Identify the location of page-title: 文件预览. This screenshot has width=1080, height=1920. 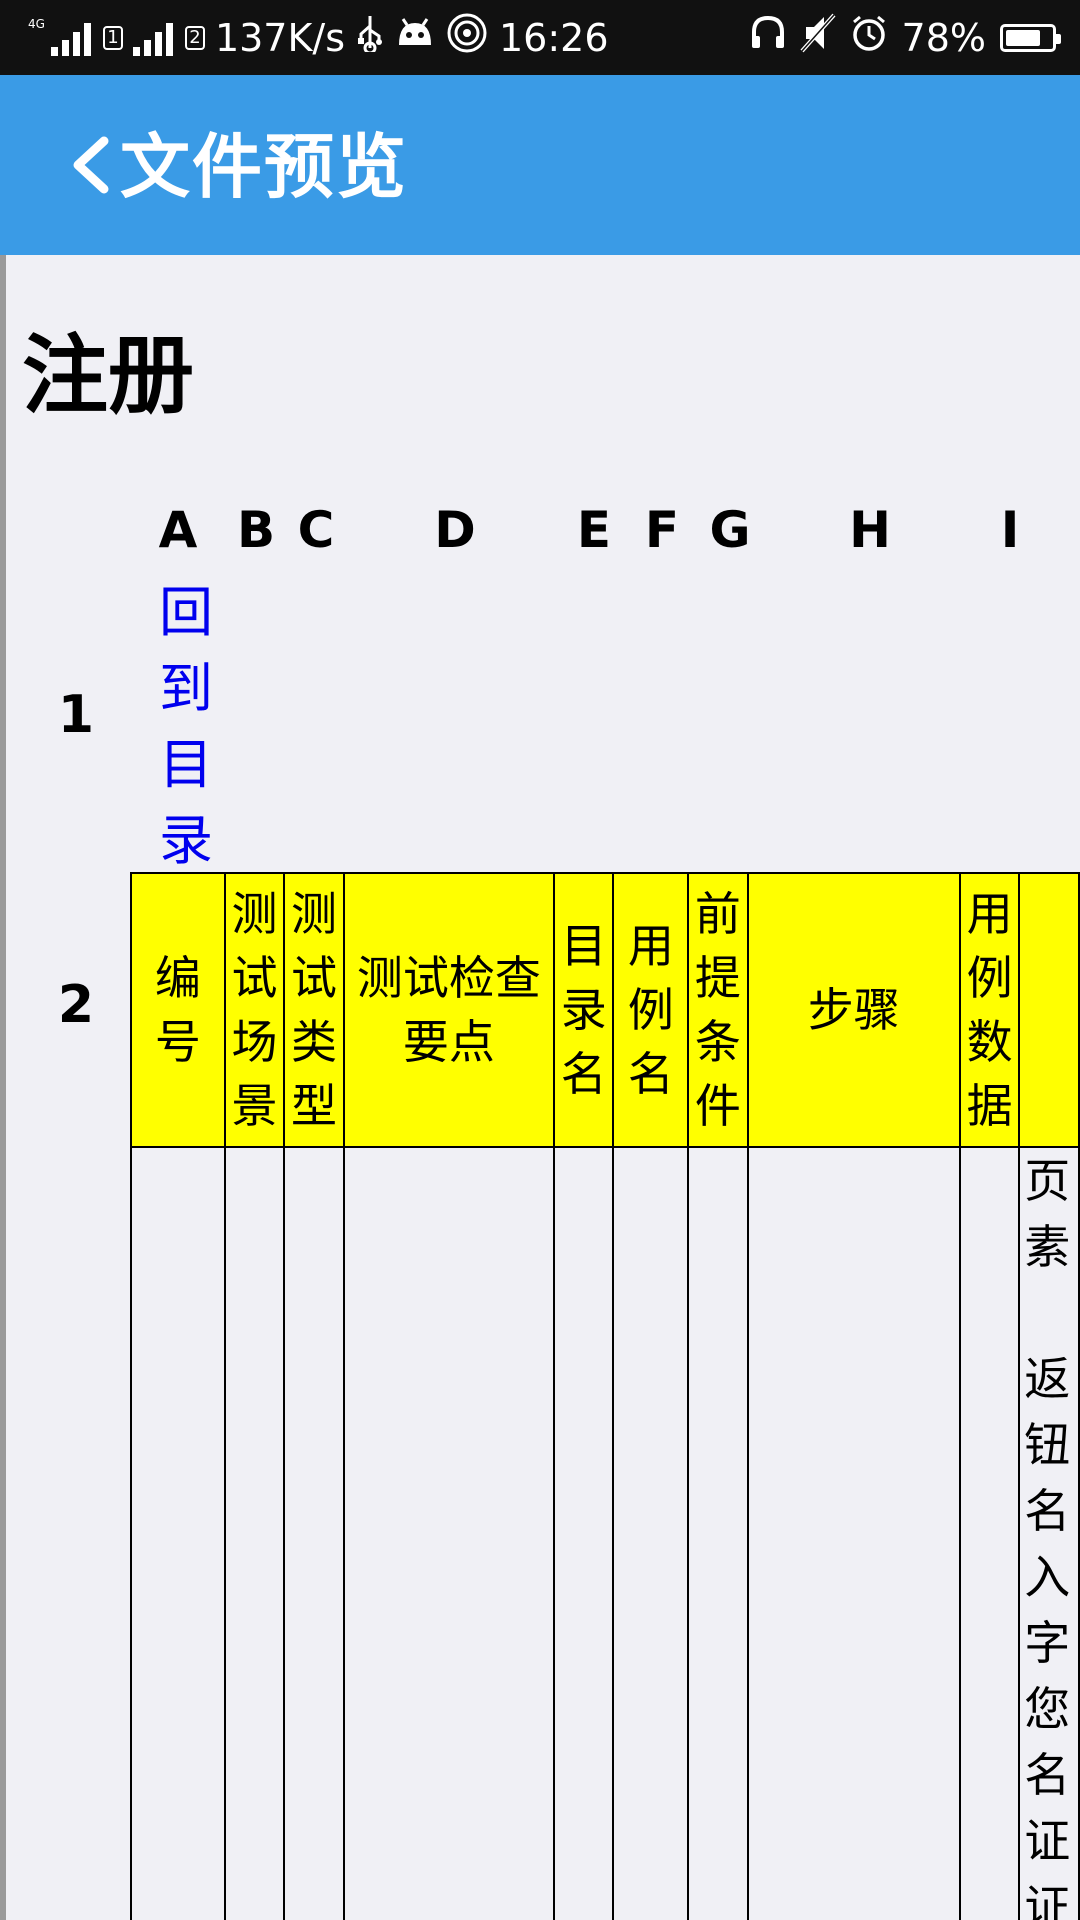
(264, 167).